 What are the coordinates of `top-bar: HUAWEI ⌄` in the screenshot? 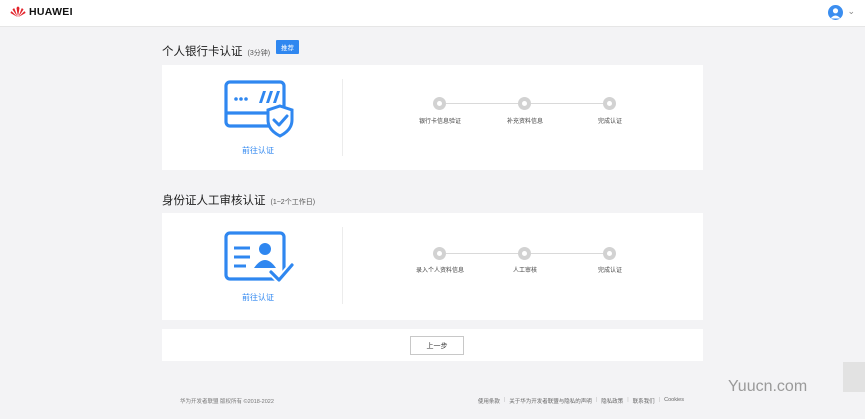 It's located at (432, 13).